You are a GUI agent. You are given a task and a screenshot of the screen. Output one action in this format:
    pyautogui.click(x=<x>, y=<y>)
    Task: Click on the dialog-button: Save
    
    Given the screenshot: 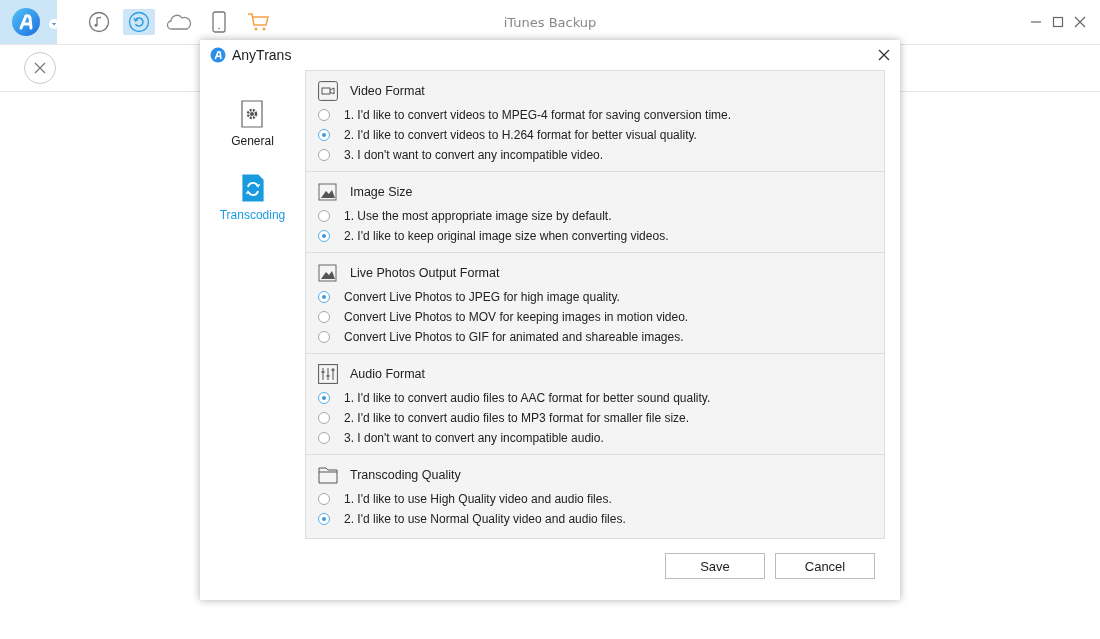 What is the action you would take?
    pyautogui.click(x=715, y=566)
    